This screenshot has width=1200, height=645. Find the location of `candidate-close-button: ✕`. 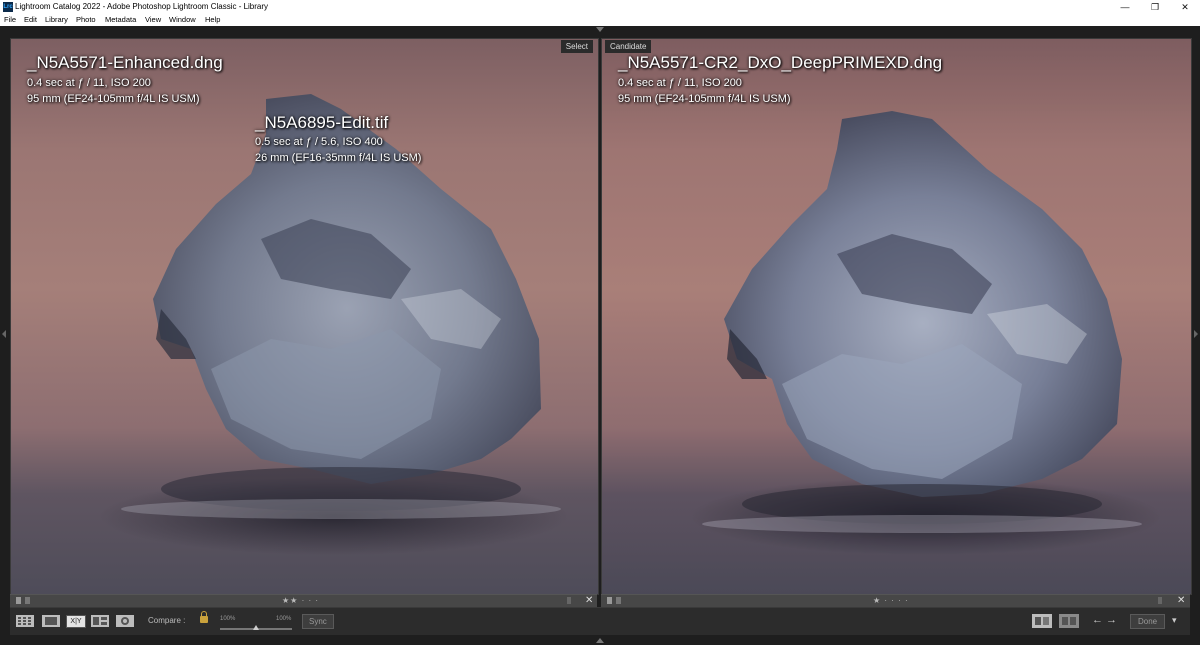

candidate-close-button: ✕ is located at coordinates (1181, 601).